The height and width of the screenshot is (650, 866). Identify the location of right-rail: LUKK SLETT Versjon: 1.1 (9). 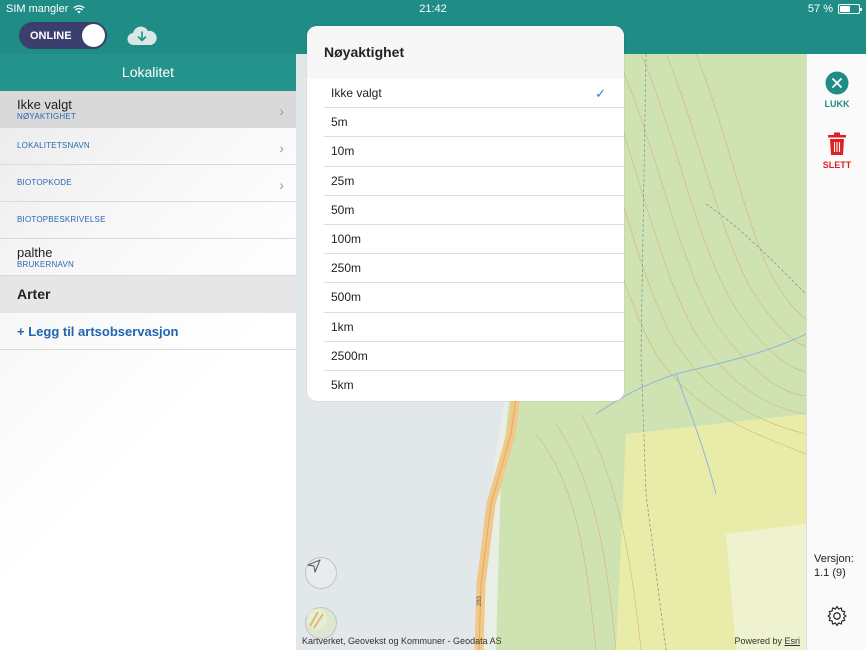
(836, 352).